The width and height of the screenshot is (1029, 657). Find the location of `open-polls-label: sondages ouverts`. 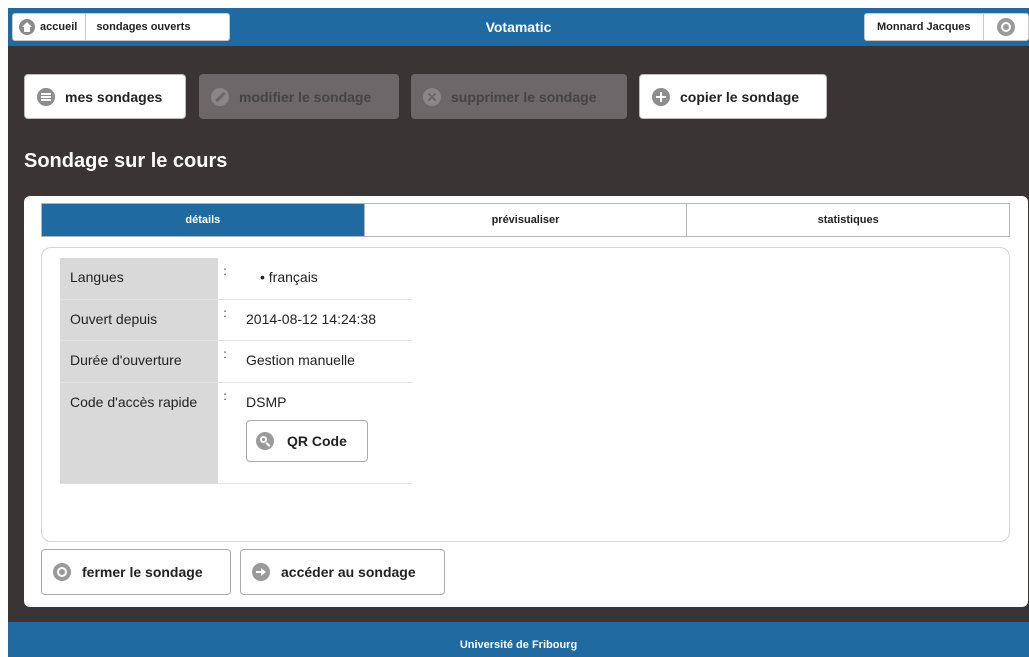

open-polls-label: sondages ouverts is located at coordinates (143, 27).